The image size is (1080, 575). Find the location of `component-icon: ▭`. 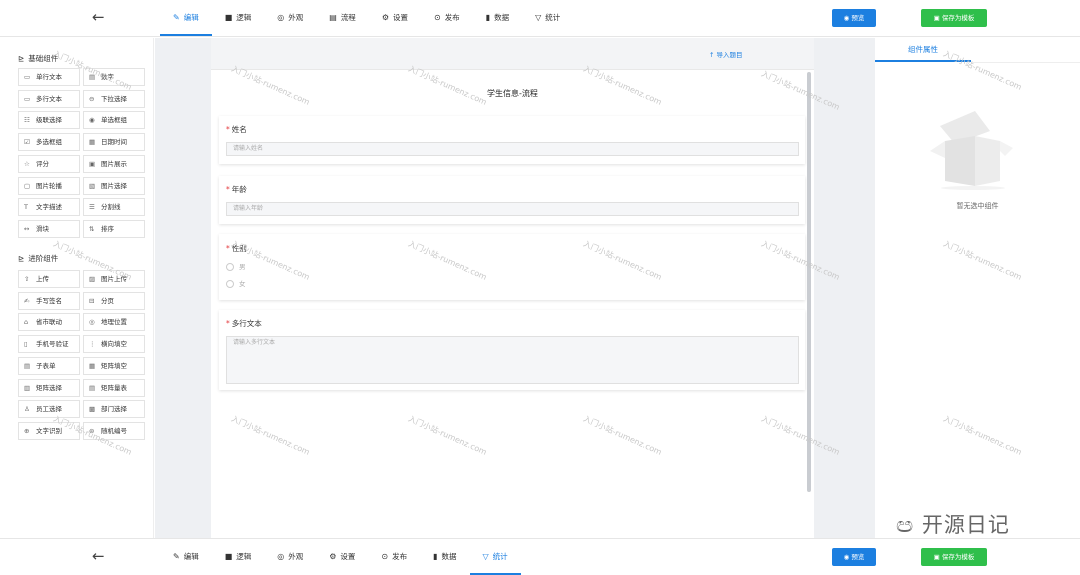

component-icon: ▭ is located at coordinates (27, 98).